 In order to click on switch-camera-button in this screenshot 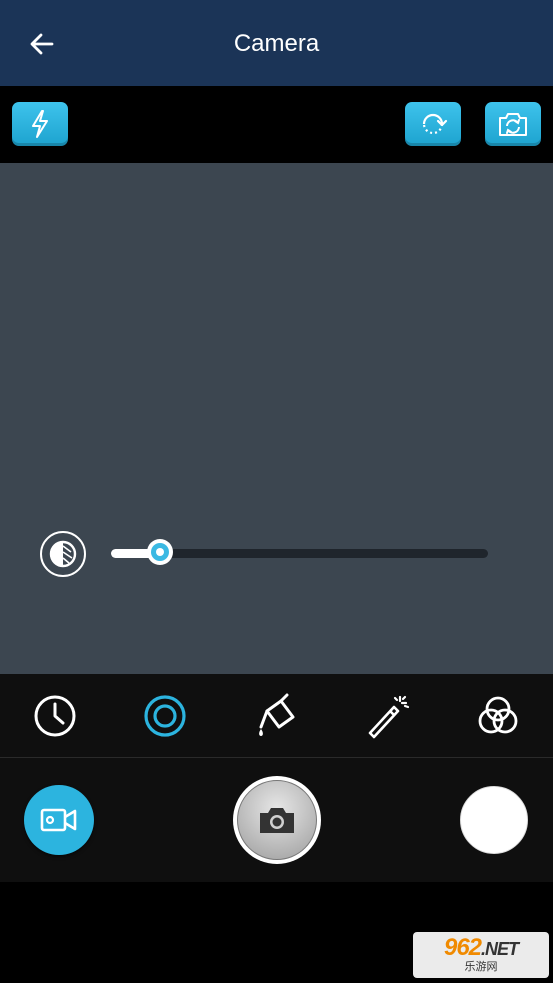, I will do `click(513, 124)`.